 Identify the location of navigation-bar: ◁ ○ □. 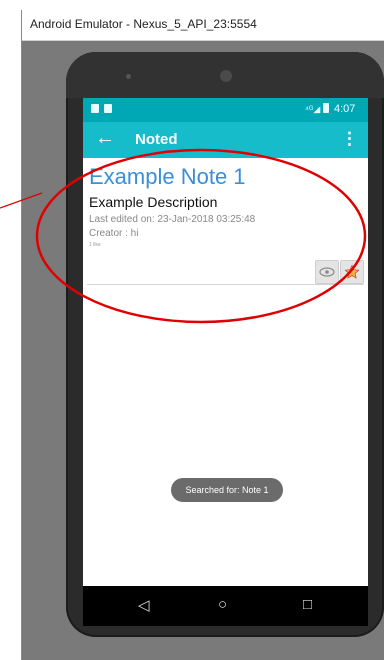
(225, 606).